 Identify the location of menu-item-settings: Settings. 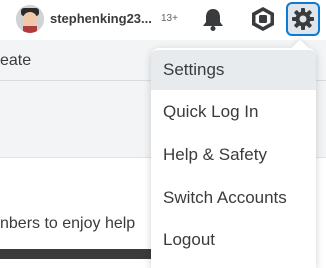
(233, 70).